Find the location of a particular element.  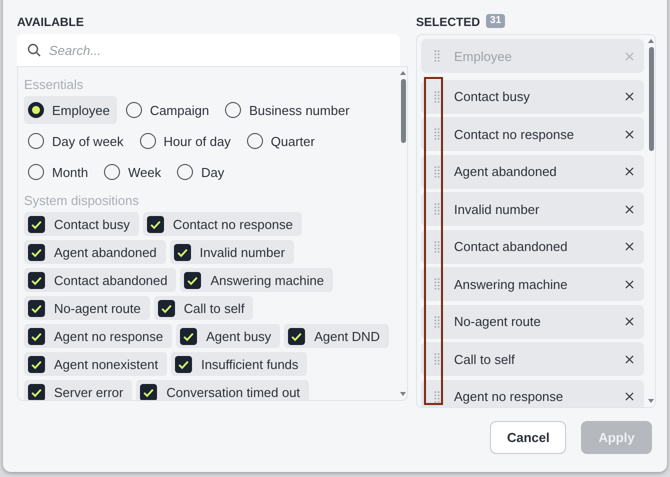

group-title: Essentials is located at coordinates (54, 84).